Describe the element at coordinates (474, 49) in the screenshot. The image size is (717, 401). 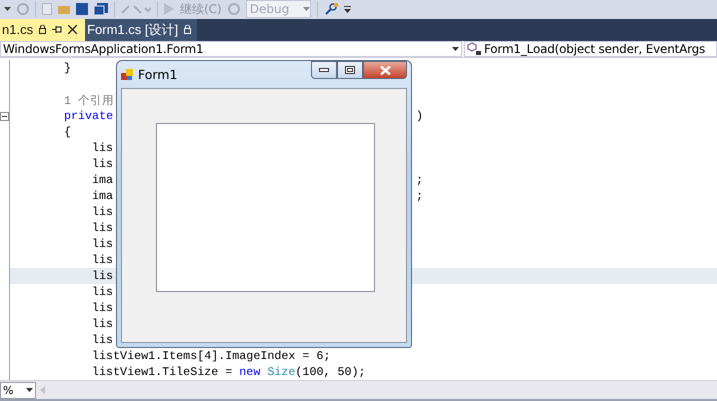
I see `method-icon` at that location.